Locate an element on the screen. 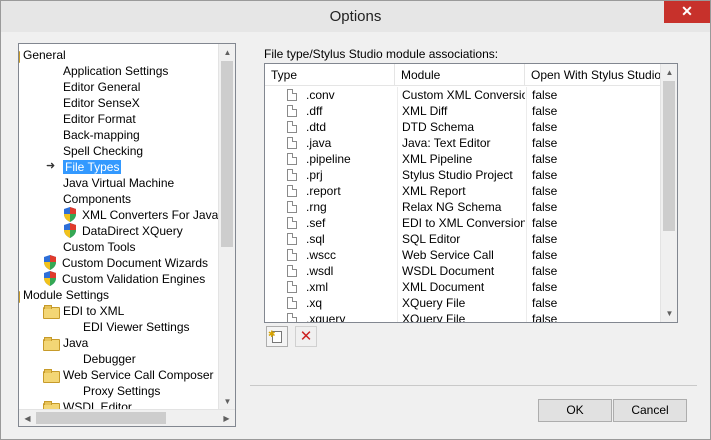 The image size is (711, 440). tree-item: Custom Tools is located at coordinates (99, 247).